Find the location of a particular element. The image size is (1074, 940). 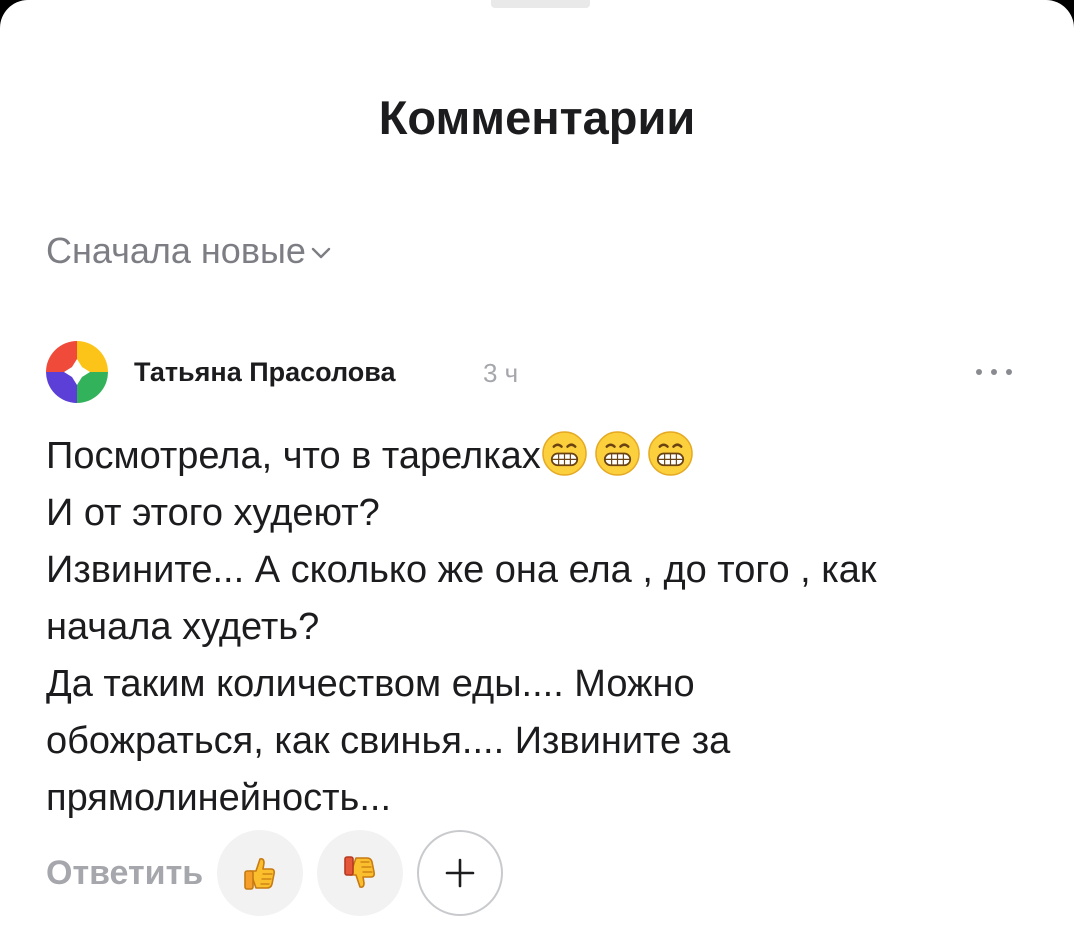

dislike-button is located at coordinates (360, 873).